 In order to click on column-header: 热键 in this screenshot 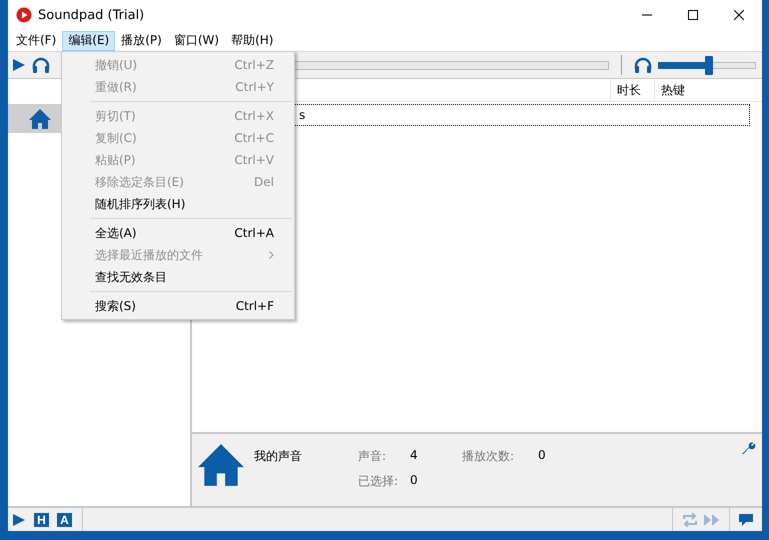, I will do `click(702, 90)`.